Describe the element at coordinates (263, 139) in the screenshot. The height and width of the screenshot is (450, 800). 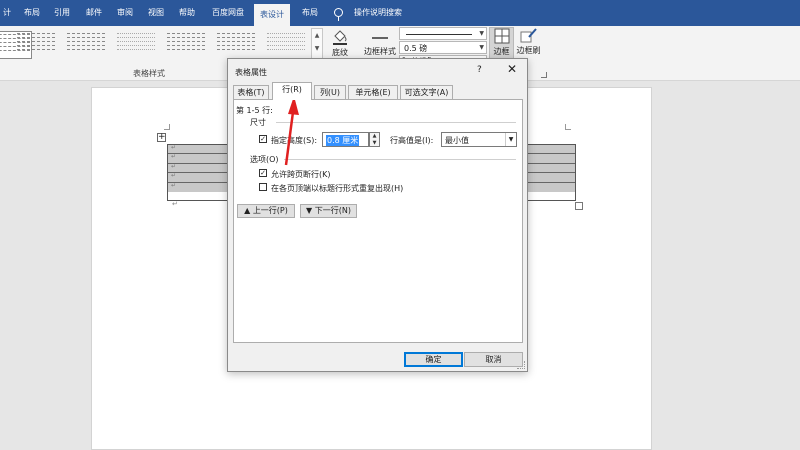
I see `specify-height-checkbox: ✓` at that location.